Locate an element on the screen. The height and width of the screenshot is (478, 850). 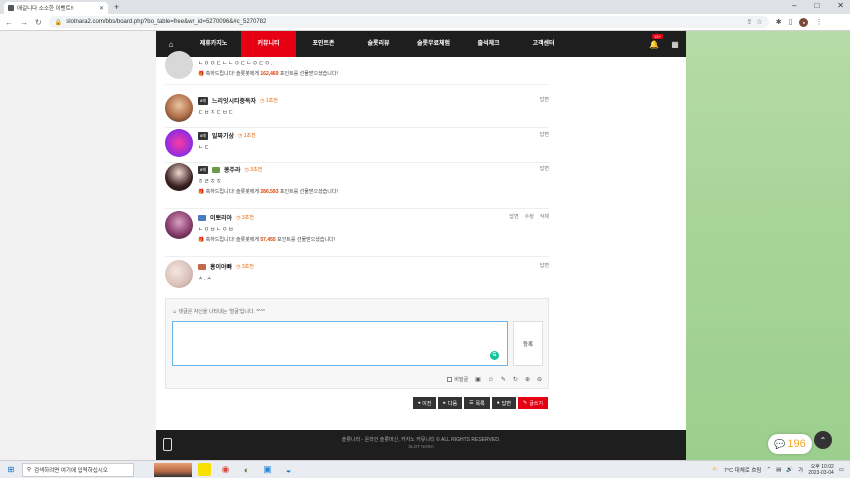
point-gift-message: 🎁 축하드립니다! 슬롯봇에게 57,455 포인트를 선물받으셨습니다! is located at coordinates (267, 240).